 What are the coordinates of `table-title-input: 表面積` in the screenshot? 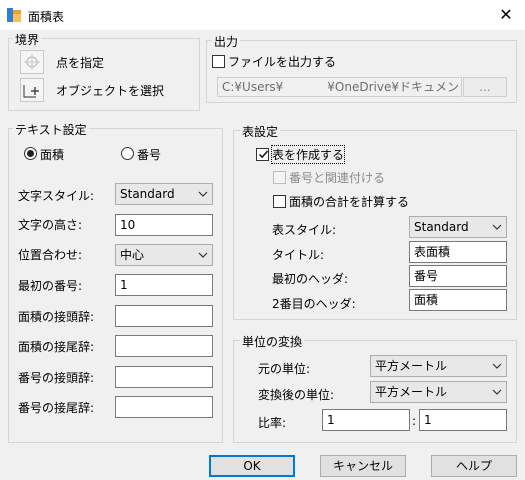 It's located at (458, 252).